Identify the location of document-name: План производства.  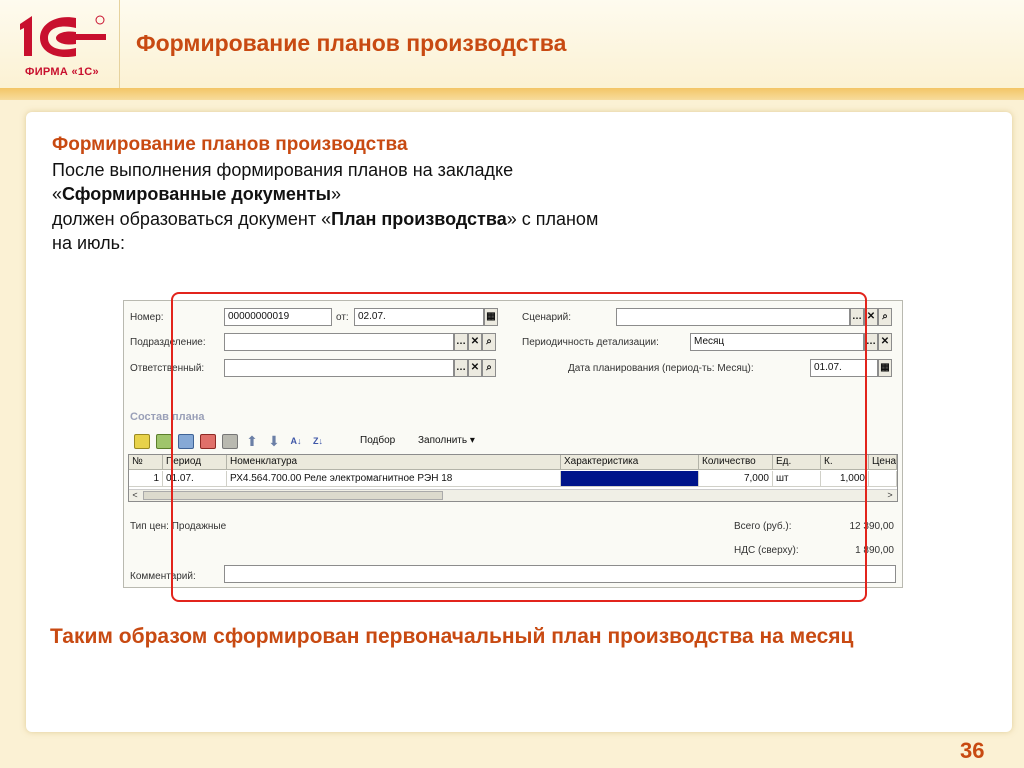
(419, 218).